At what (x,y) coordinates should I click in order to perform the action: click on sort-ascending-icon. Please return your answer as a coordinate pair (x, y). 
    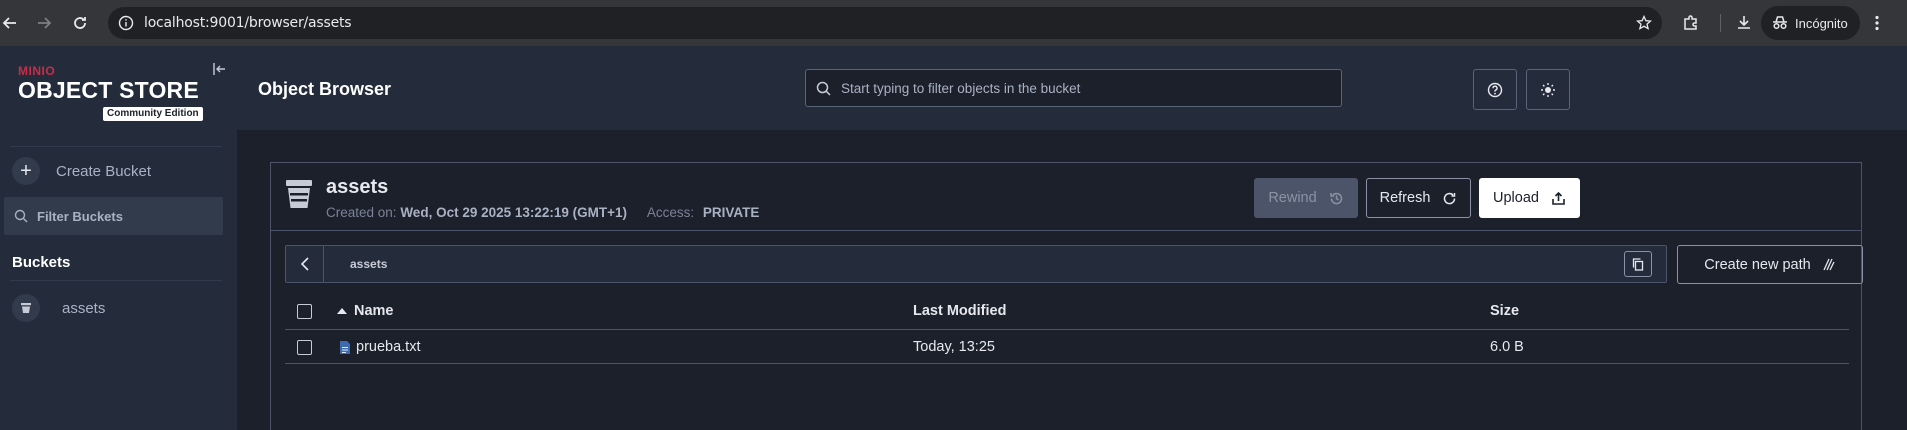
    Looking at the image, I should click on (342, 311).